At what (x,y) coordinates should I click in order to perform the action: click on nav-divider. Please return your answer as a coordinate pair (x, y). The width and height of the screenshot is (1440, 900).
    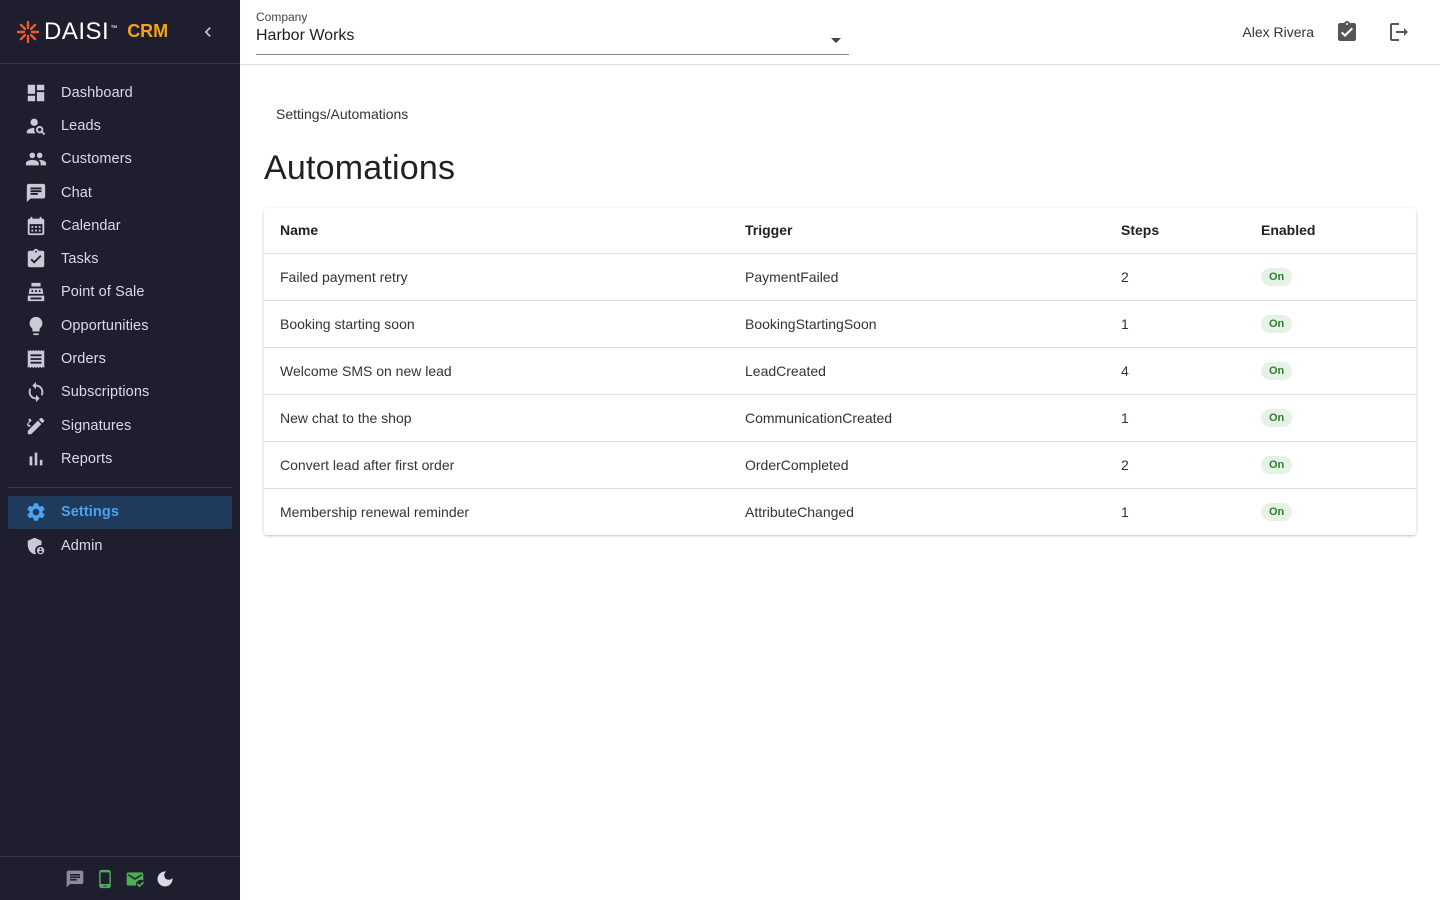
    Looking at the image, I should click on (120, 487).